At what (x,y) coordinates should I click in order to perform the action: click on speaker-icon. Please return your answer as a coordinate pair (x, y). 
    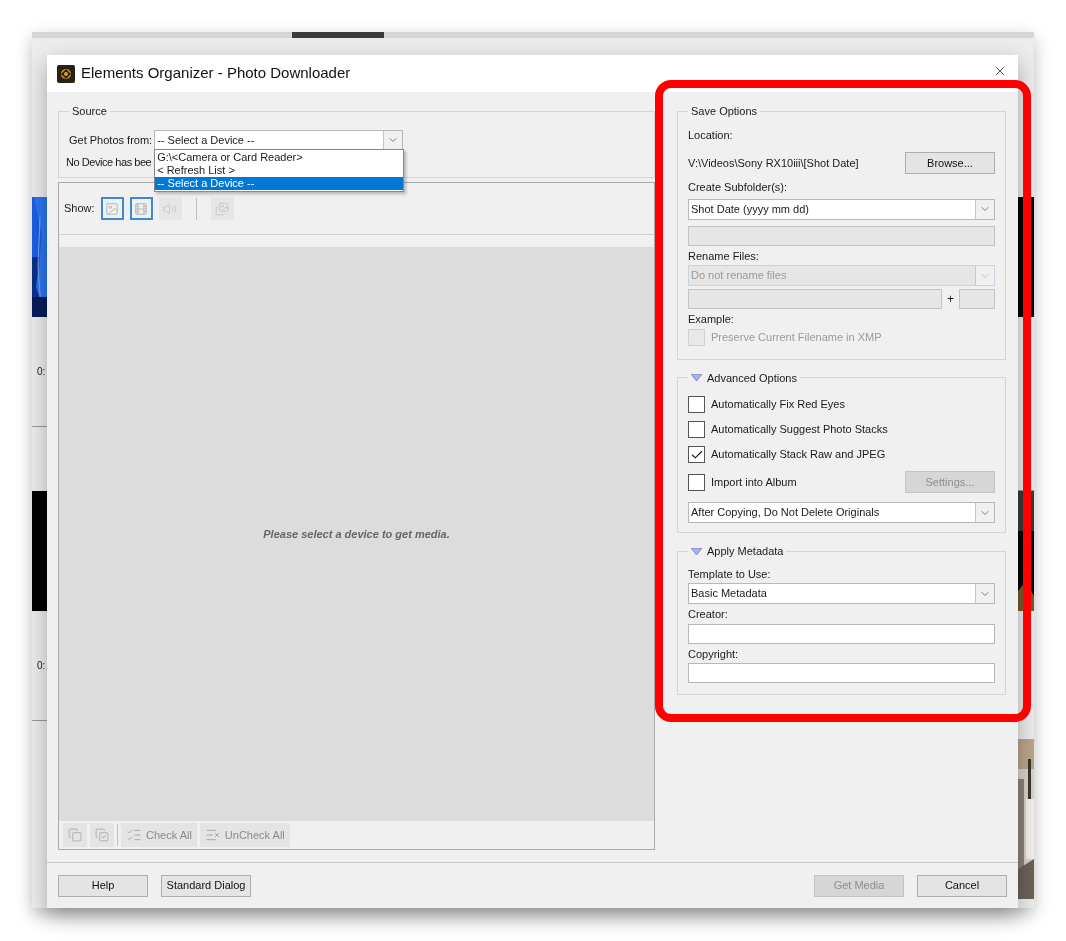
    Looking at the image, I should click on (170, 208).